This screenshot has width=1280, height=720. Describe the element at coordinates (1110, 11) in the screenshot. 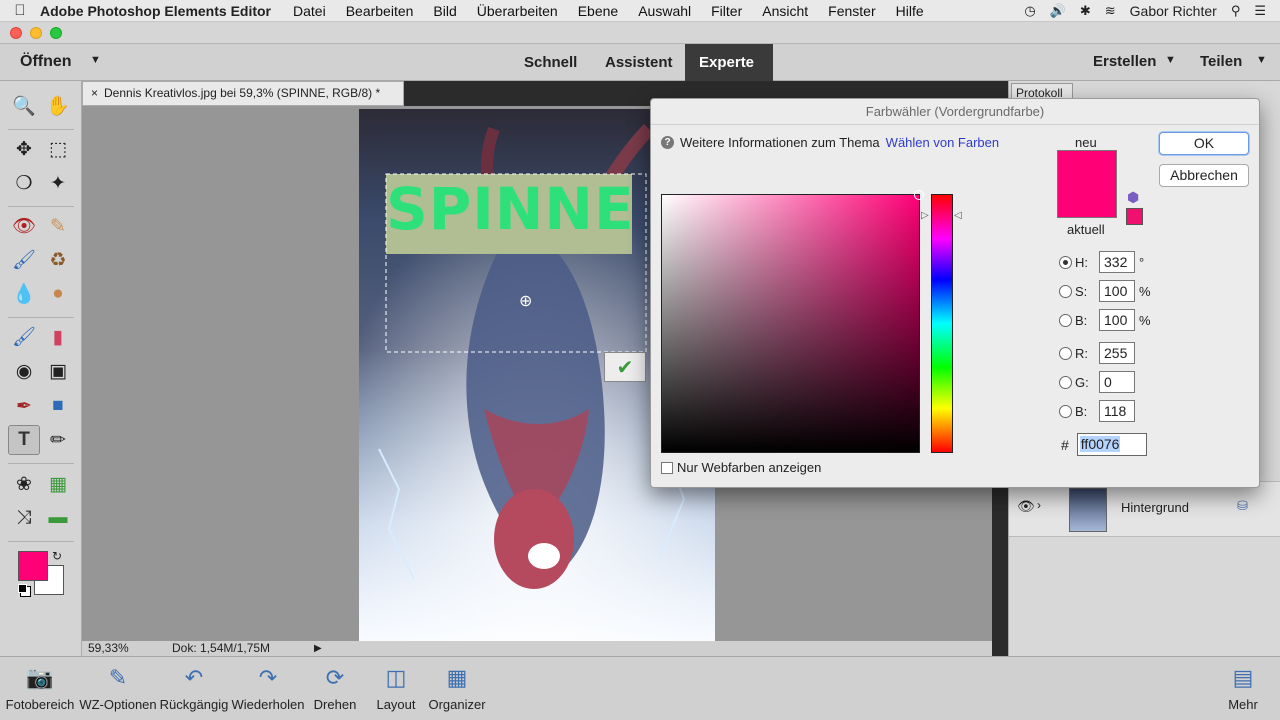

I see `wifi-icon: ≋` at that location.